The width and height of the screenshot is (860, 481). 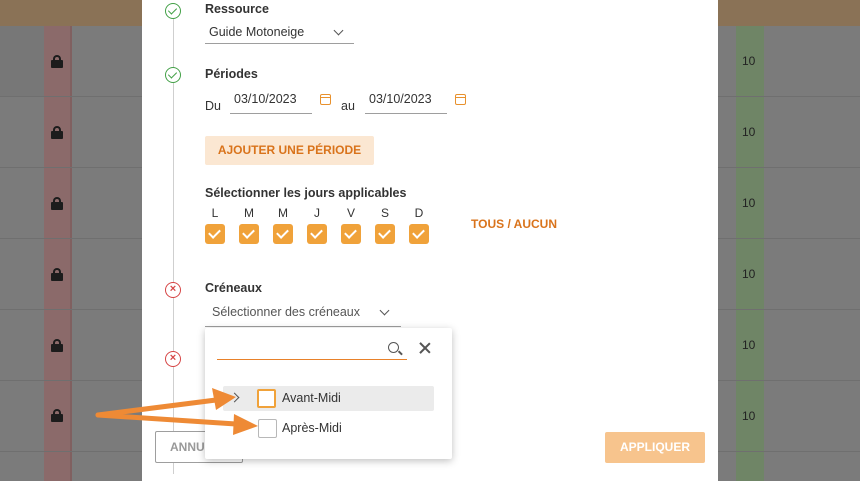 What do you see at coordinates (289, 150) in the screenshot?
I see `add-period-button: AJOUTER UNE PÉRIODE` at bounding box center [289, 150].